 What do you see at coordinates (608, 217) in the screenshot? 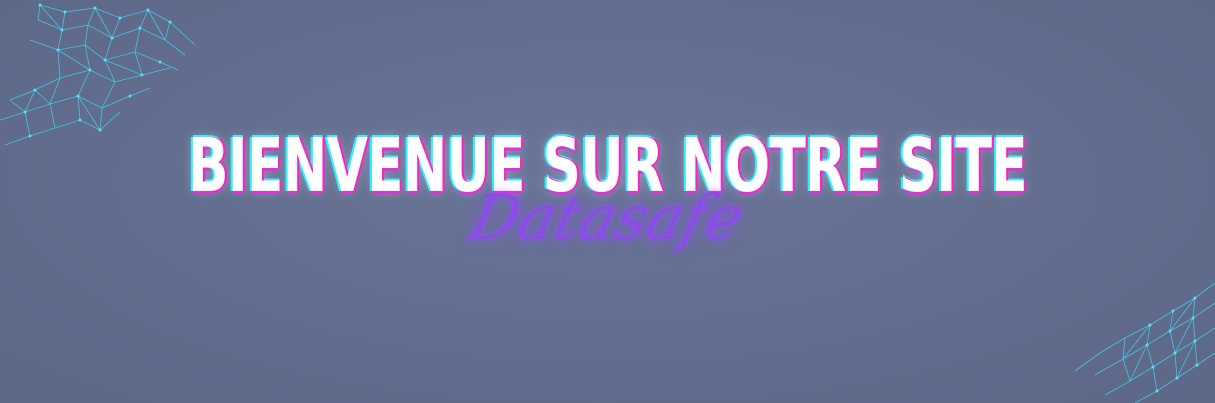
I see `brand-logo-text: Datasafe` at bounding box center [608, 217].